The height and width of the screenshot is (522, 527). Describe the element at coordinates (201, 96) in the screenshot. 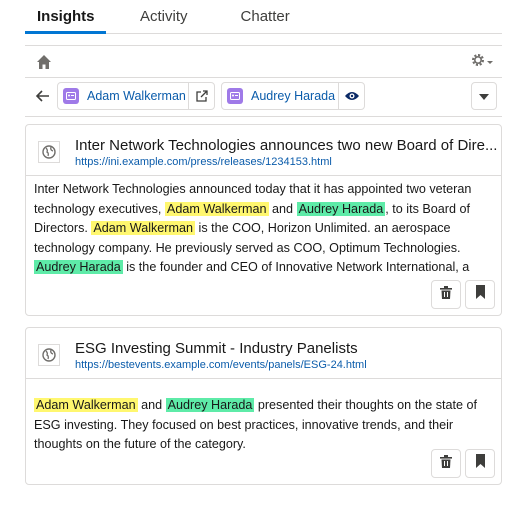

I see `external-link-icon` at that location.